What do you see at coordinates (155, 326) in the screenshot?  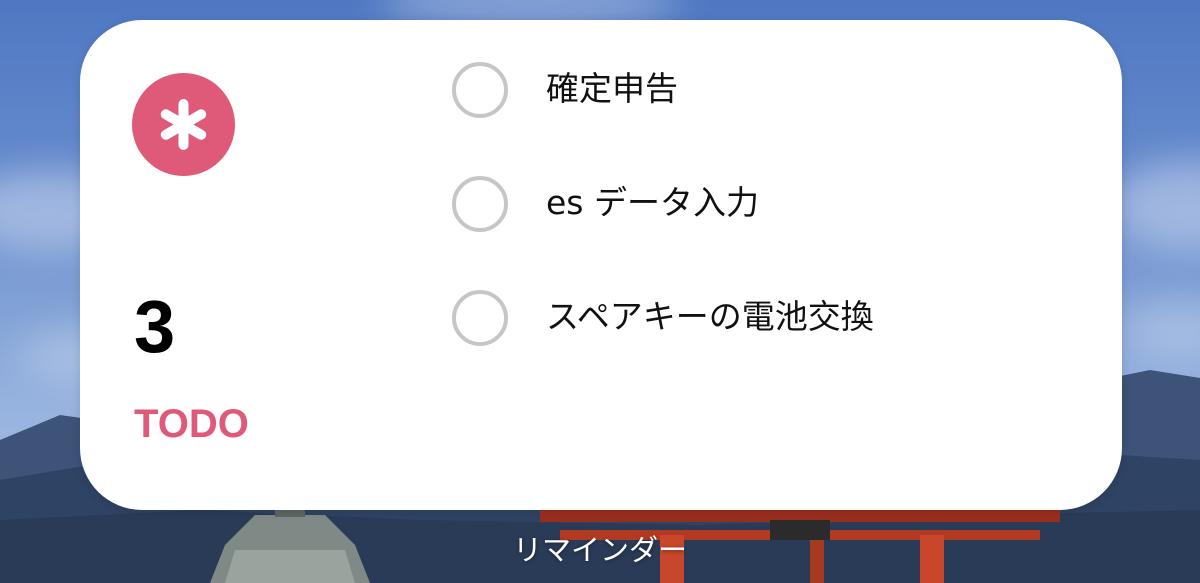 I see `task-count: 3` at bounding box center [155, 326].